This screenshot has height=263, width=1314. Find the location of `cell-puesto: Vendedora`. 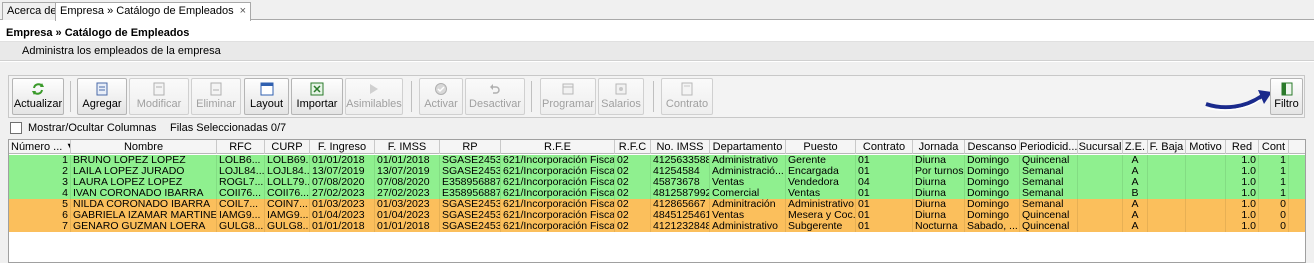

cell-puesto: Vendedora is located at coordinates (821, 182).